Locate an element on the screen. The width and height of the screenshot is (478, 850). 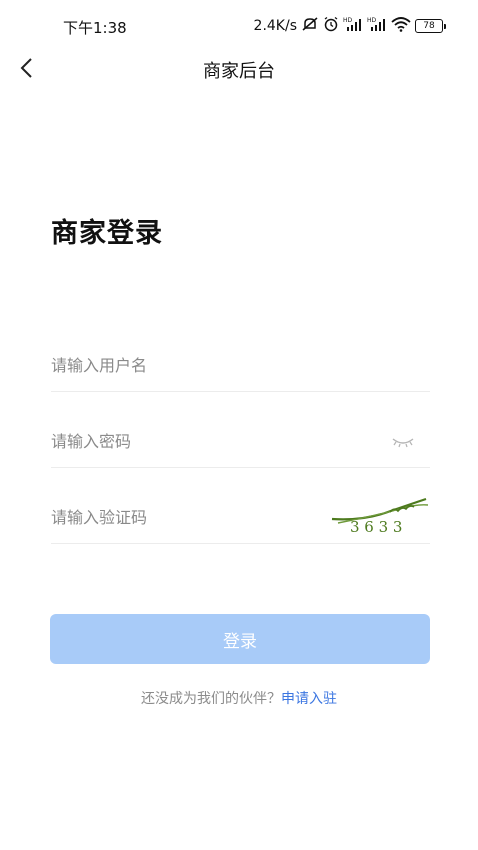
eye-closed-icon is located at coordinates (403, 443).